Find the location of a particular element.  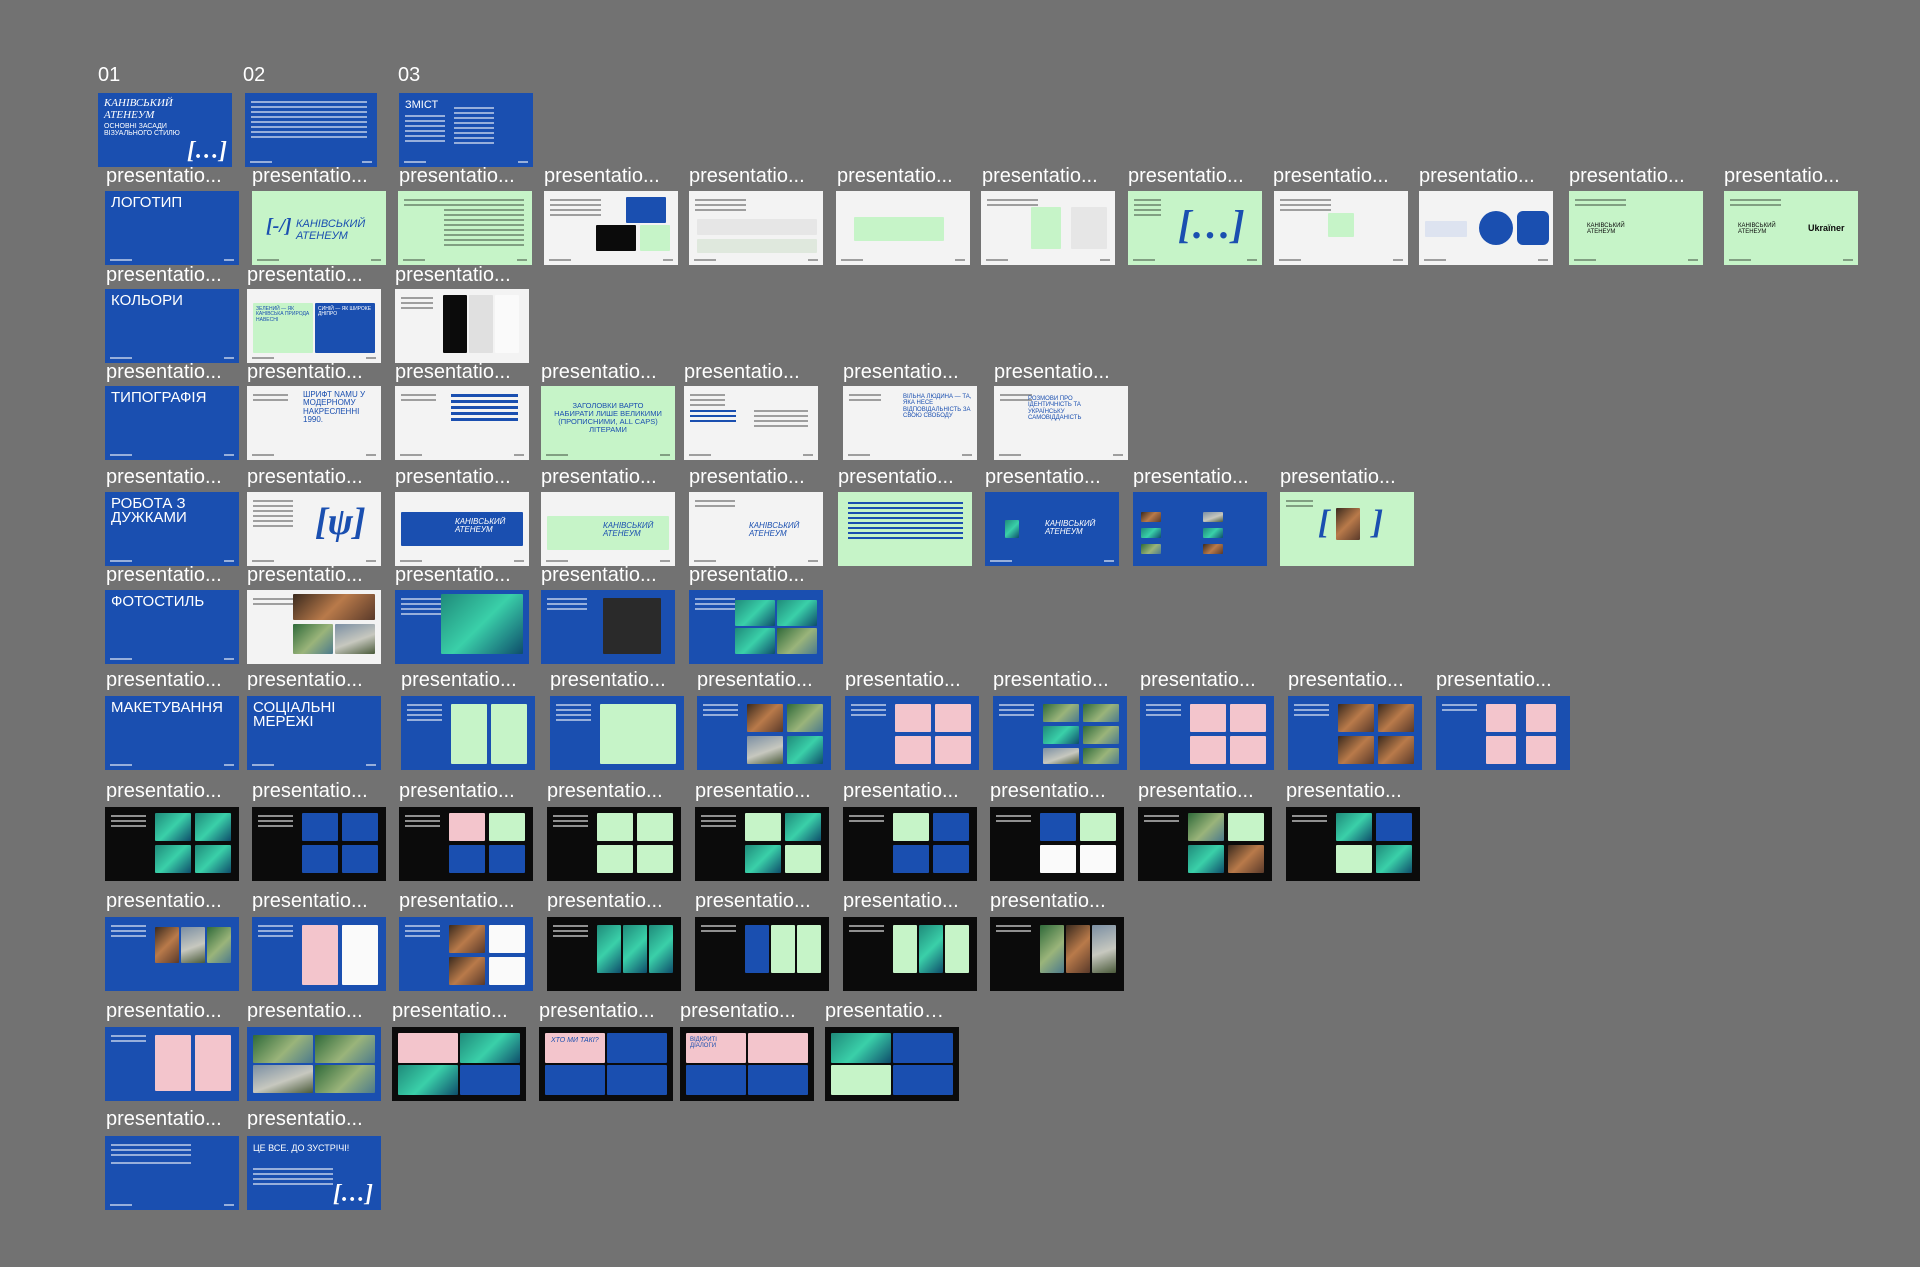

slide-brackets-banner: КАНІВСЬКИЙ АТЕНЕУМ is located at coordinates (462, 529).